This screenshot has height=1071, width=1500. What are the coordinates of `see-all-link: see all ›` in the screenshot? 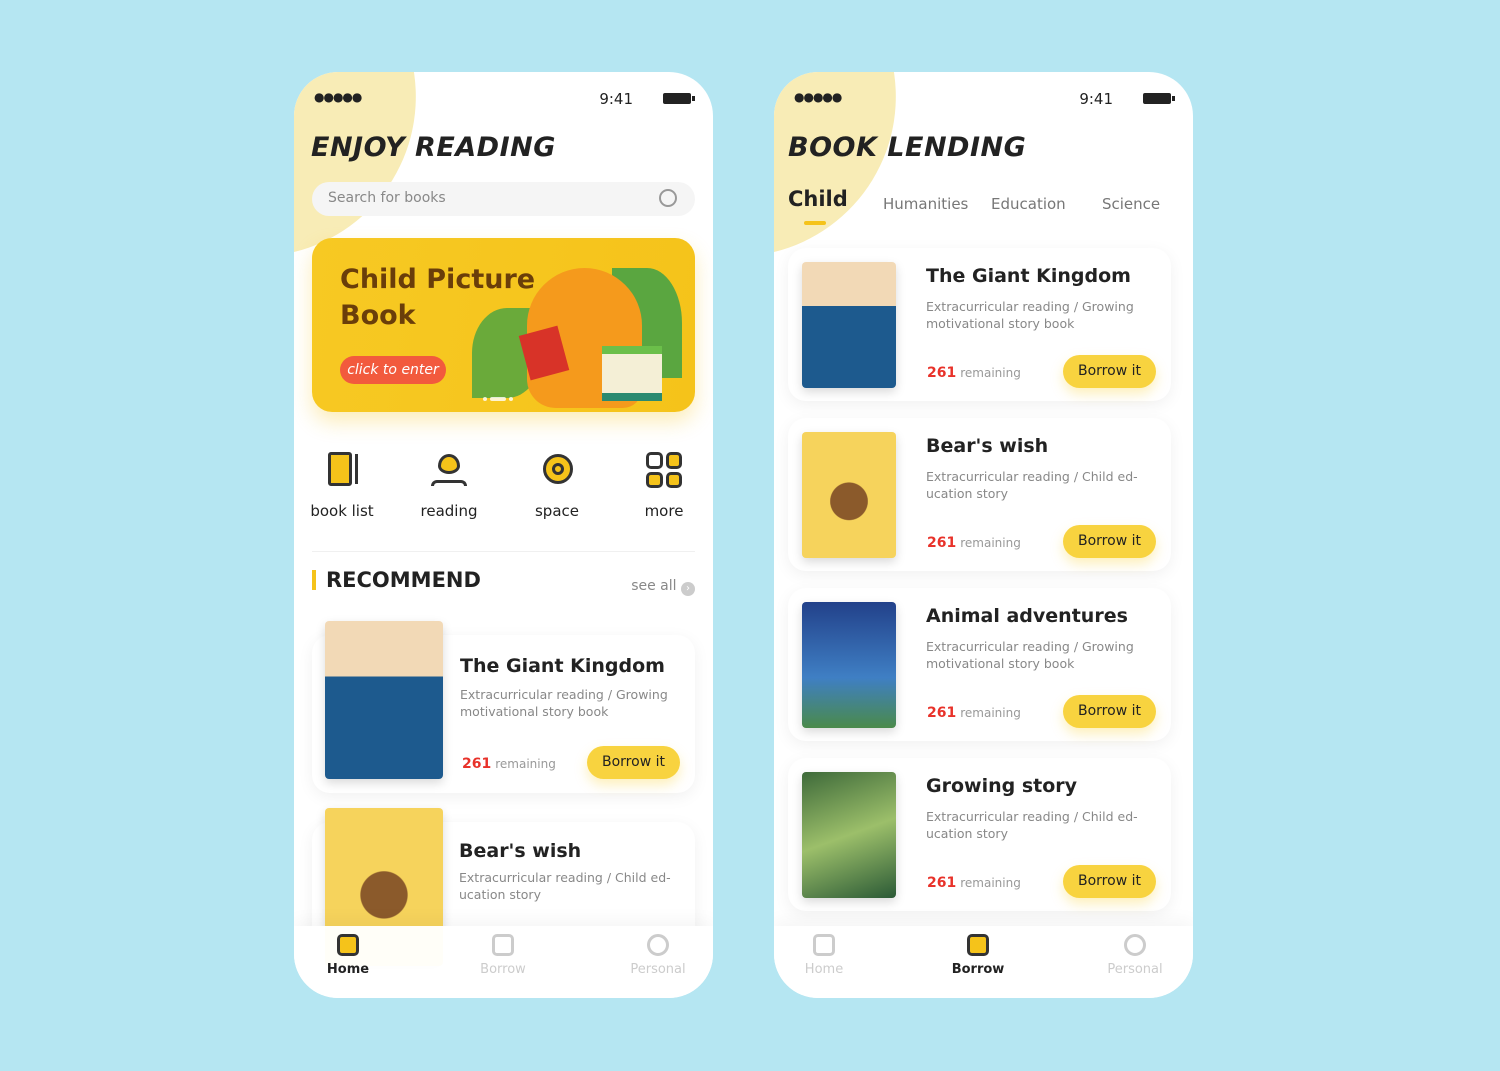 It's located at (663, 587).